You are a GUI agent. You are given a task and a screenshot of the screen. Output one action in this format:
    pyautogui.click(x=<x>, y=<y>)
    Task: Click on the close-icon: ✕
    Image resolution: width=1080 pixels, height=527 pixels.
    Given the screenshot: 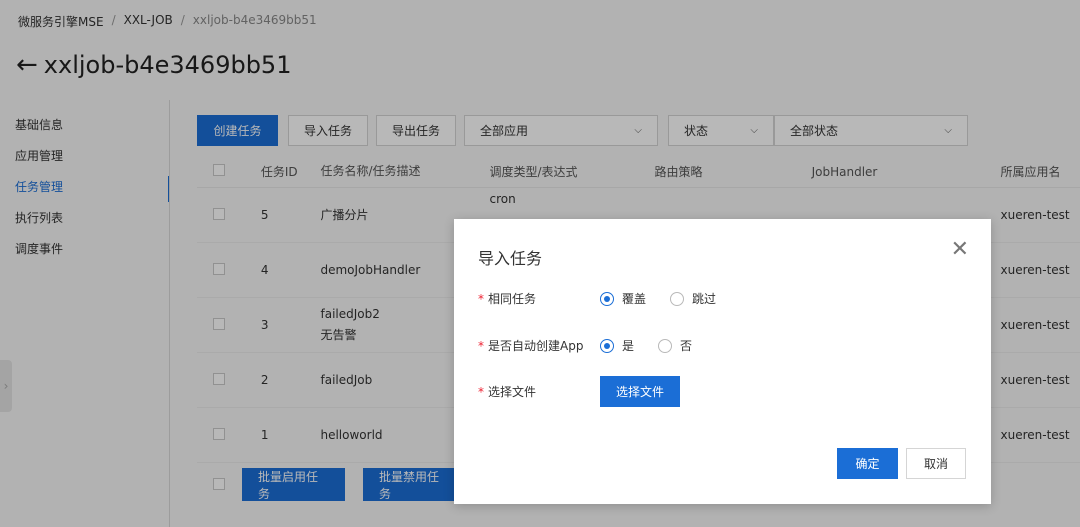 What is the action you would take?
    pyautogui.click(x=960, y=249)
    